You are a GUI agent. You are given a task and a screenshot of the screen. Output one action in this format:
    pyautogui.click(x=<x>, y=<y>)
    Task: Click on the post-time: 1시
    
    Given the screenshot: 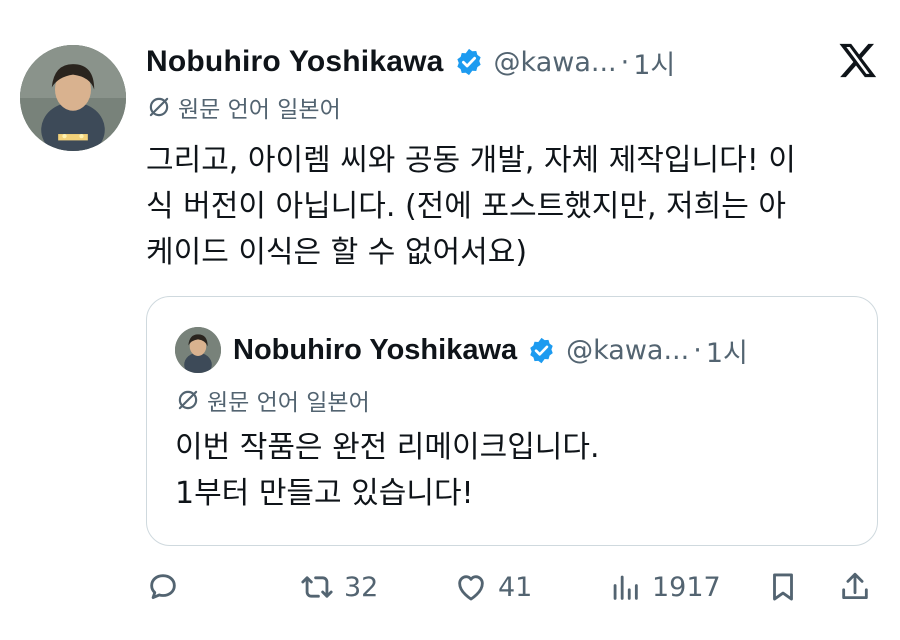 What is the action you would take?
    pyautogui.click(x=654, y=62)
    